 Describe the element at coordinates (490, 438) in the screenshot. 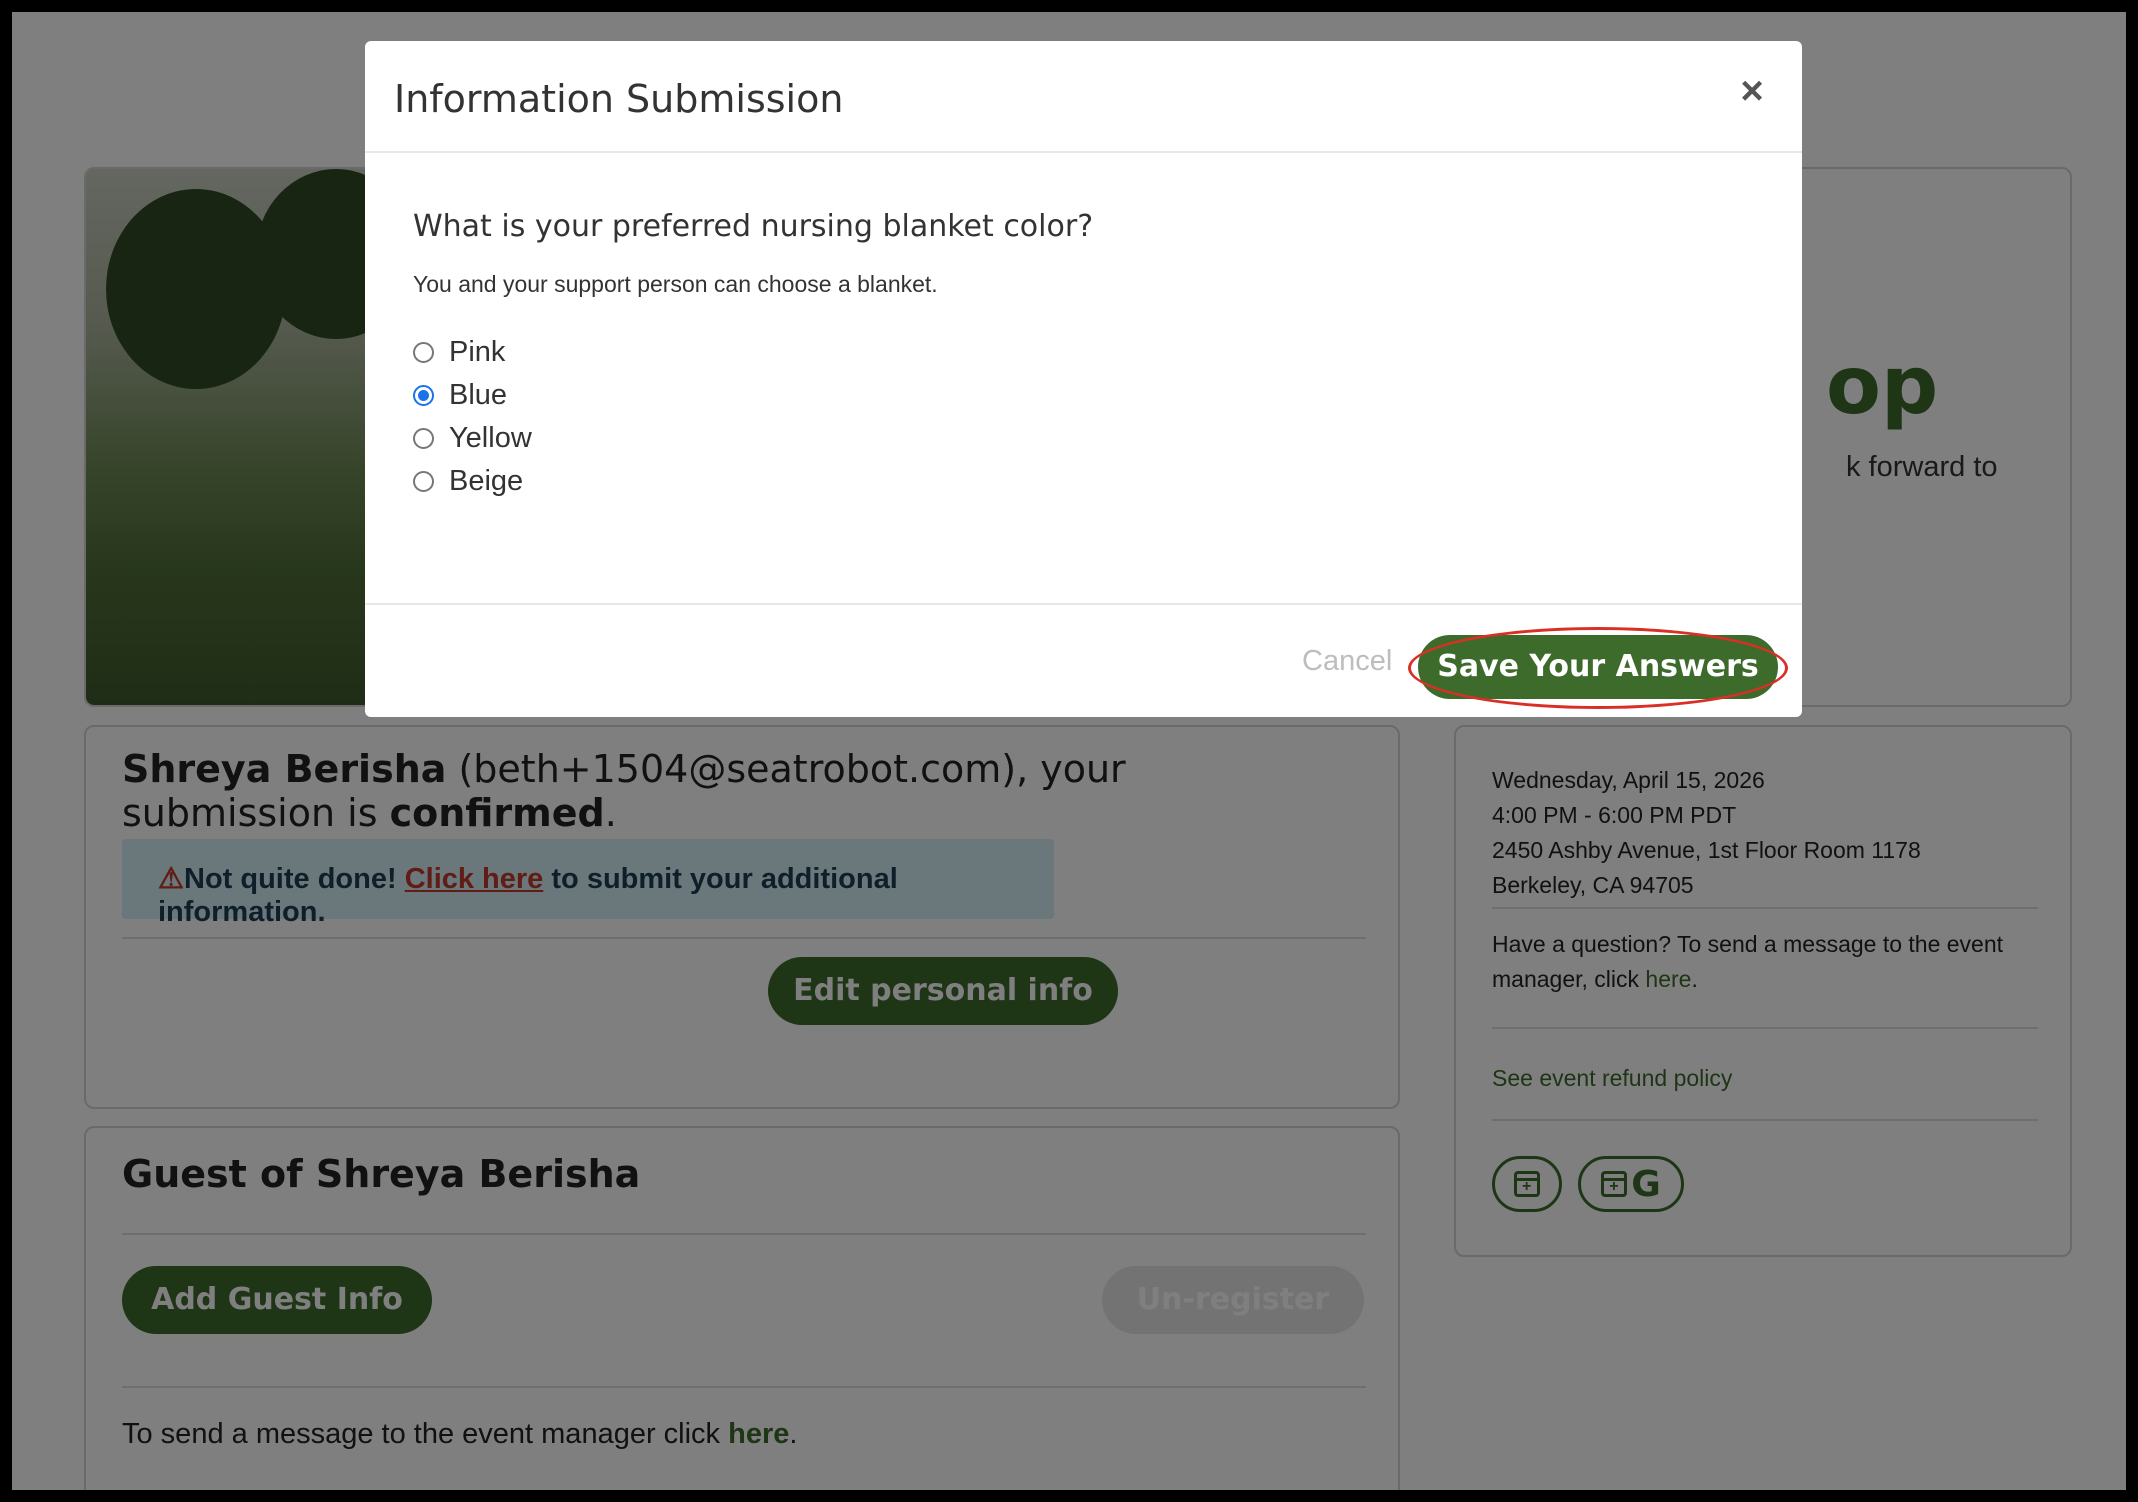

I see `option-label: Yellow` at that location.